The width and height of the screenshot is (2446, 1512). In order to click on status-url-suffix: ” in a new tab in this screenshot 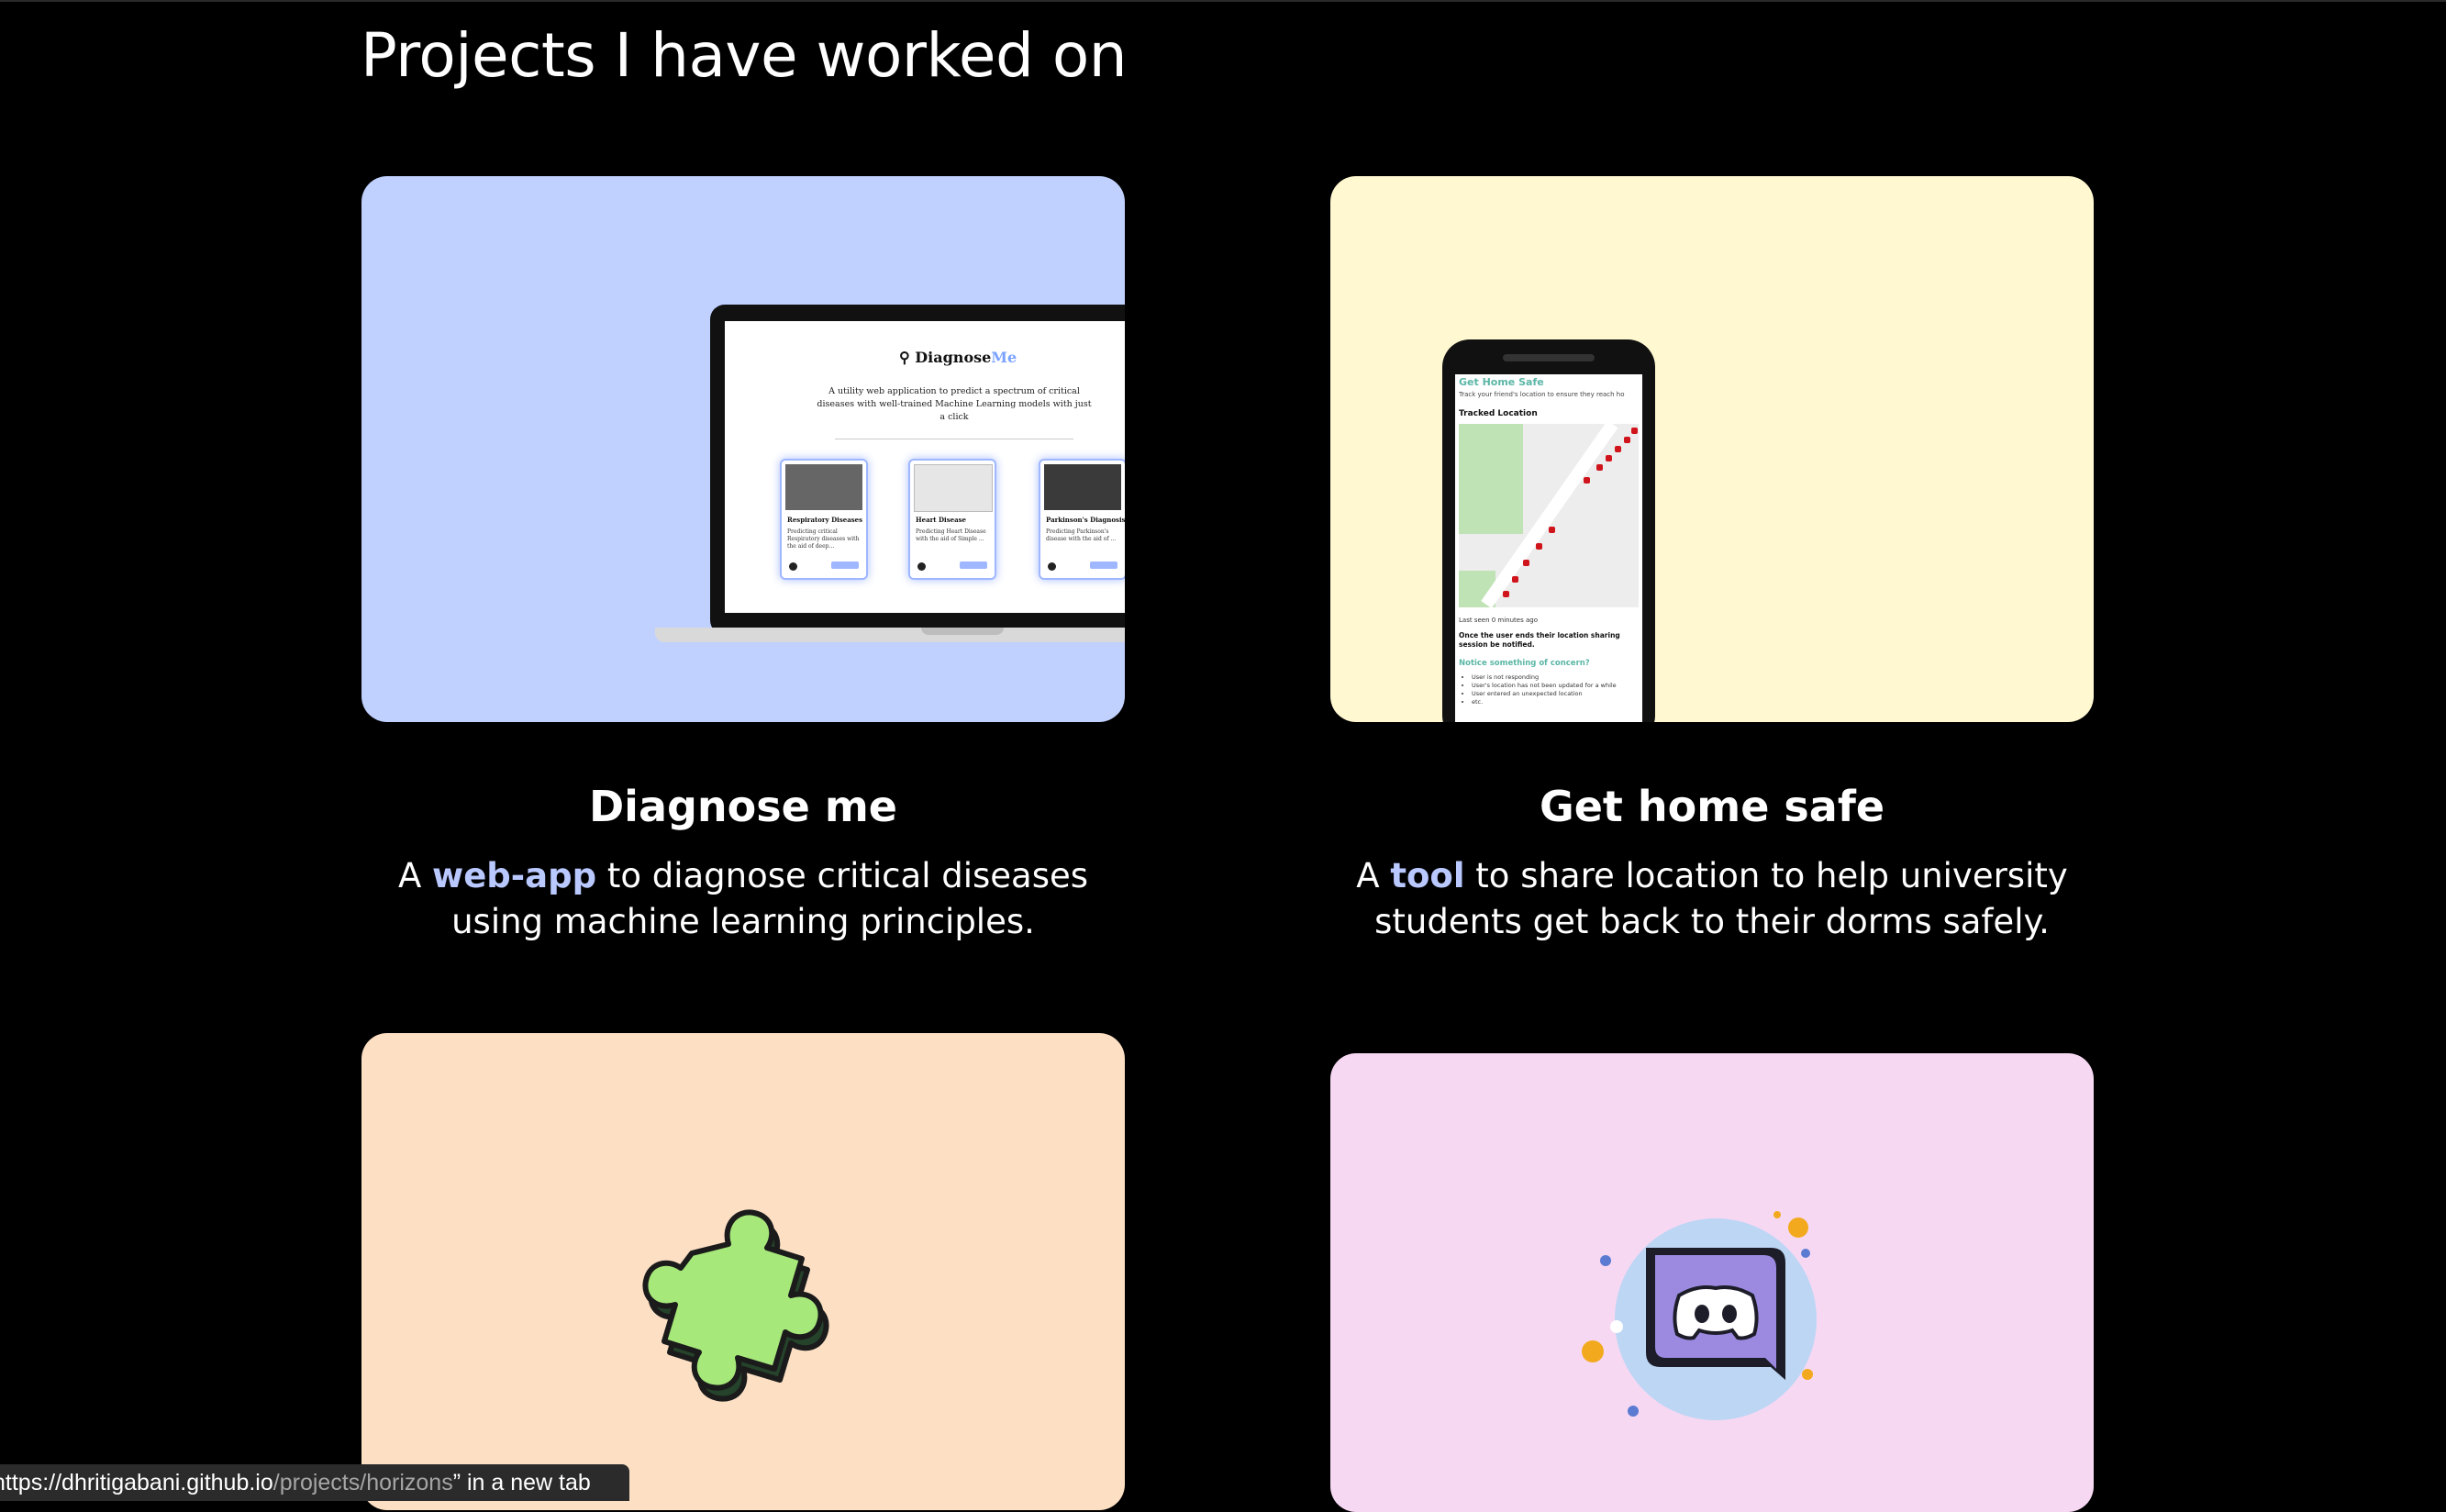, I will do `click(521, 1483)`.